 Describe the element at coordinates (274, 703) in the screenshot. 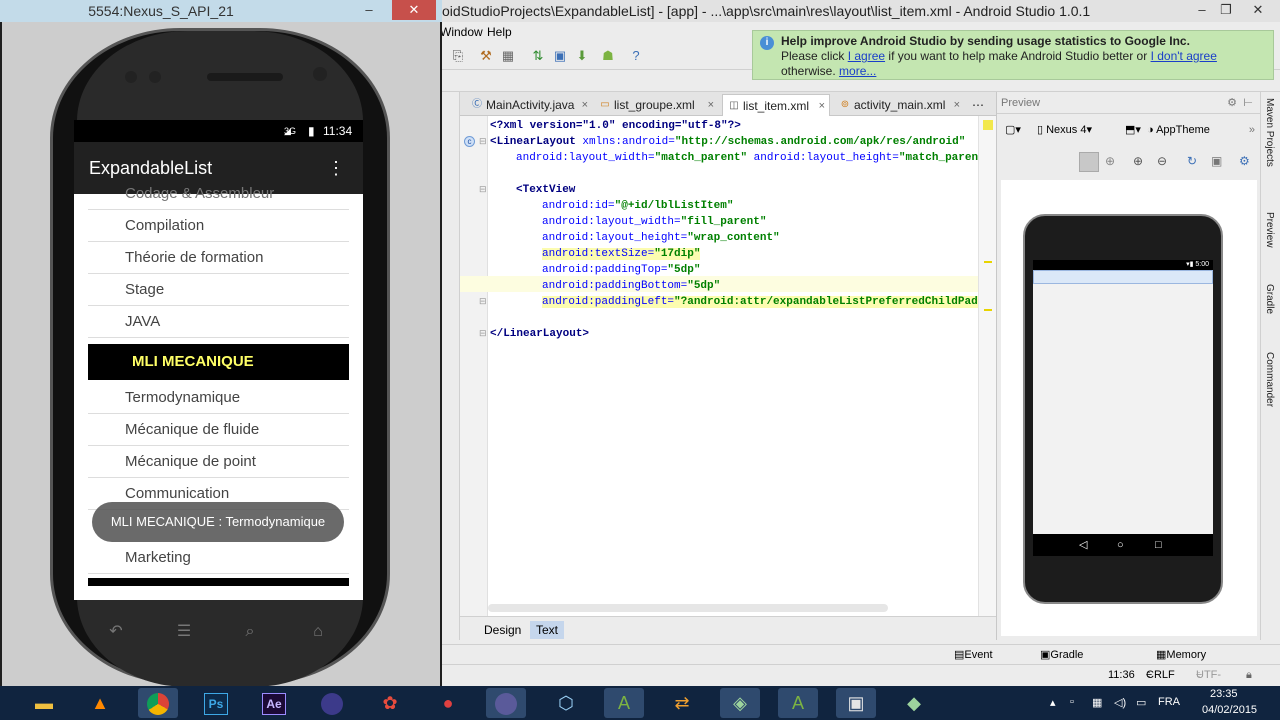

I see `after-effects-icon: Ae` at that location.